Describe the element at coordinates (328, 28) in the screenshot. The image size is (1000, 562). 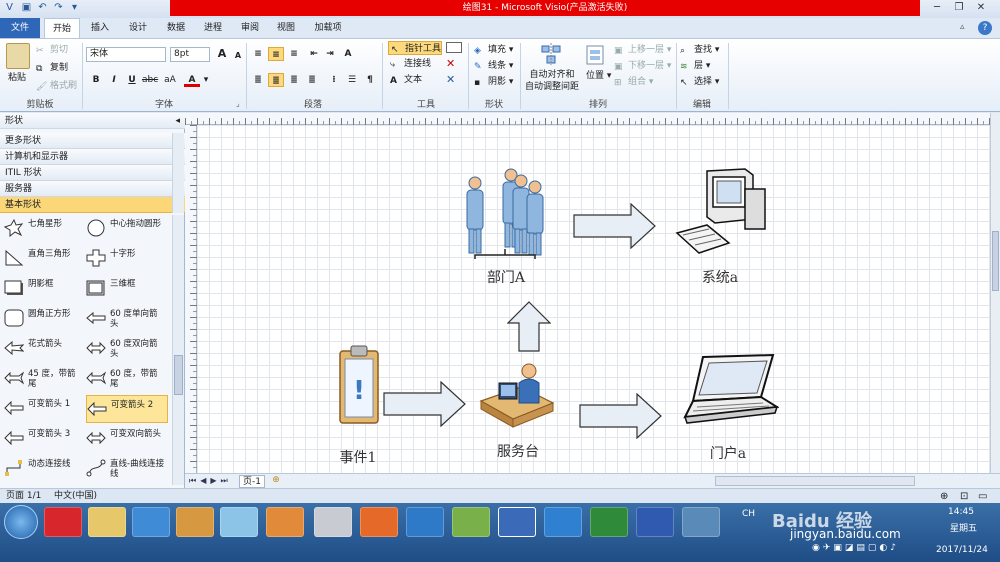
I see `tab-addins: 加载项` at that location.